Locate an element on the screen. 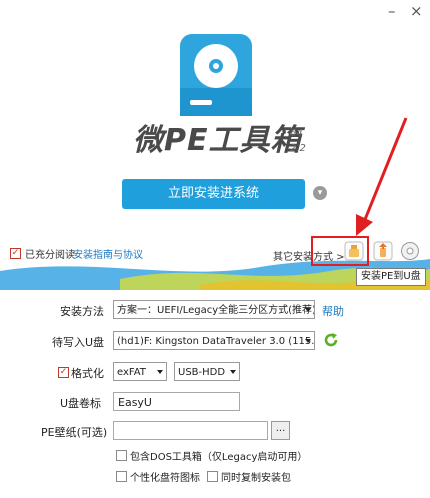  boot-mode-select: USB-HDD is located at coordinates (207, 371).